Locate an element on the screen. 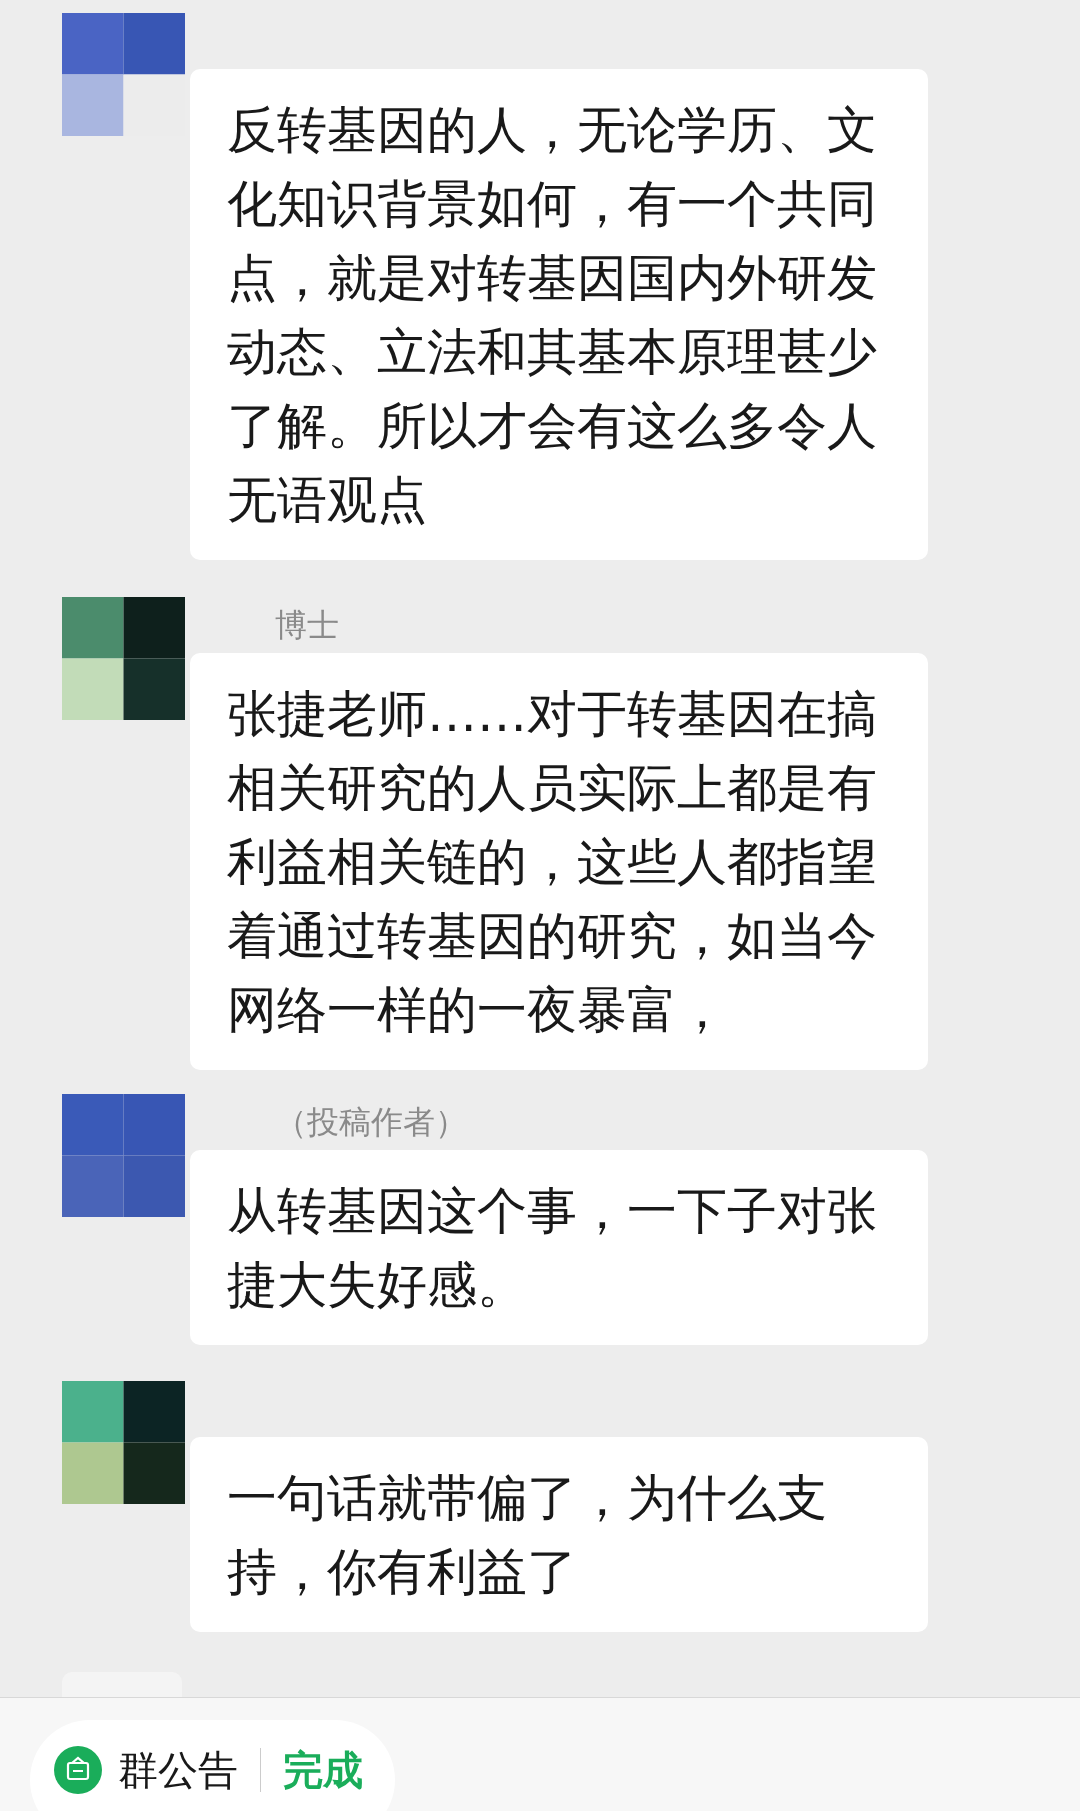  notice-label: 群公告 is located at coordinates (178, 1770).